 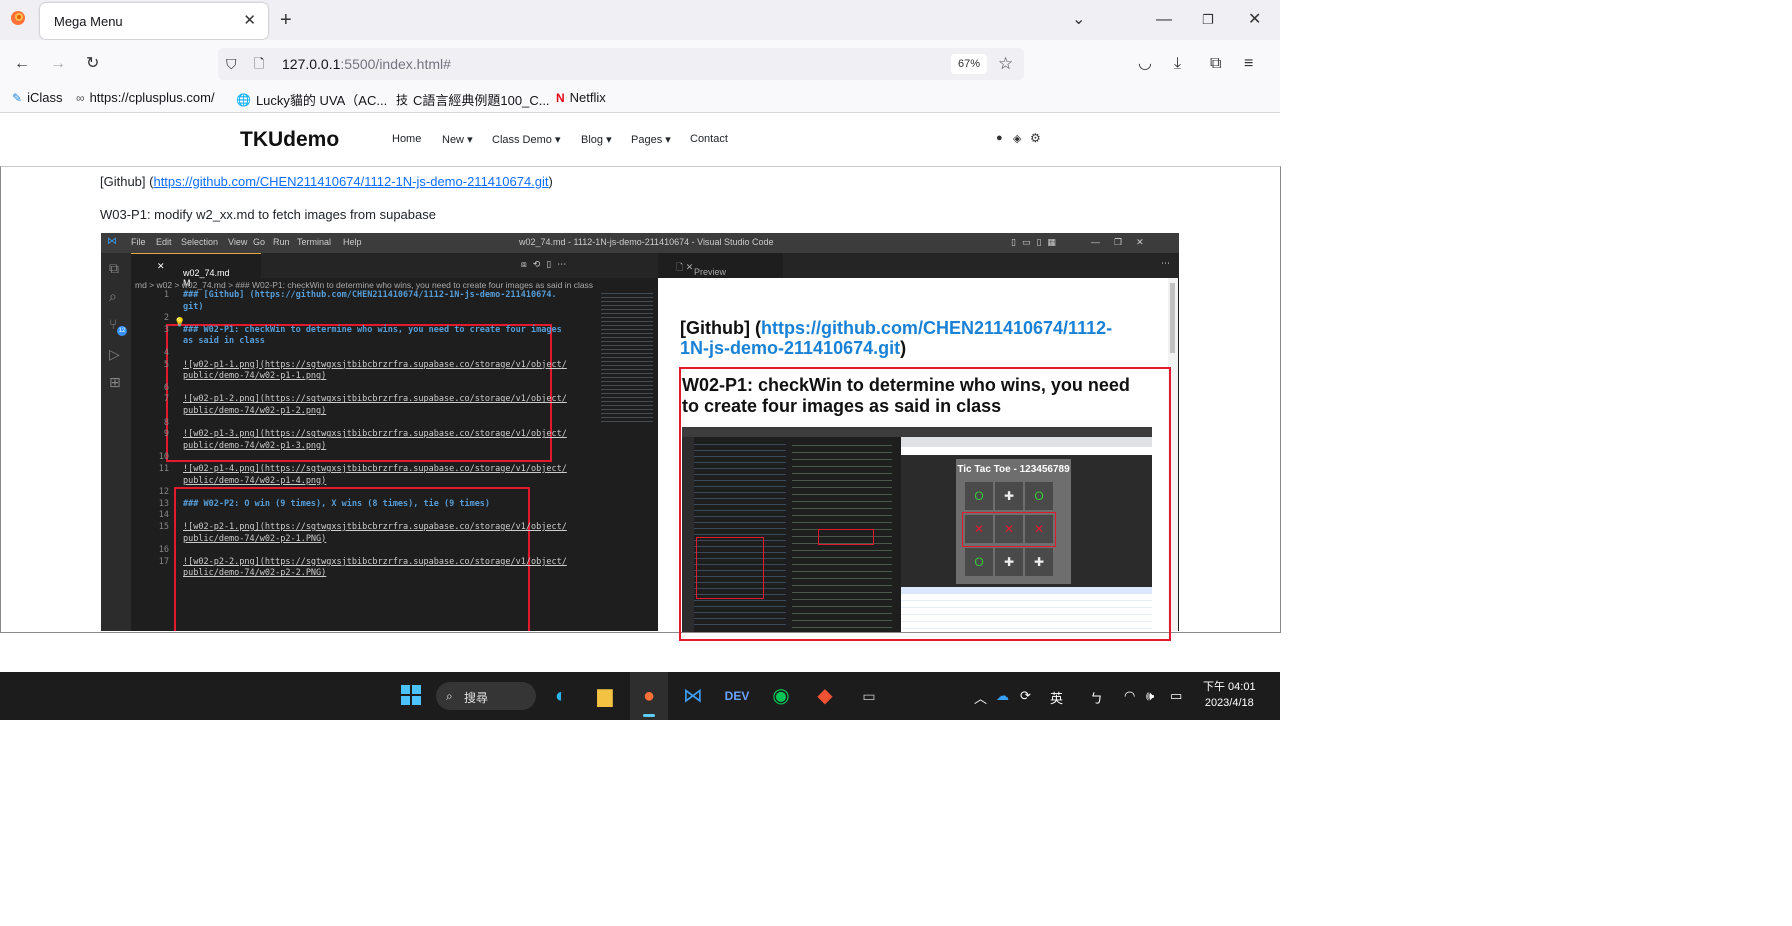 What do you see at coordinates (58, 64) in the screenshot?
I see `forward-icon: →` at bounding box center [58, 64].